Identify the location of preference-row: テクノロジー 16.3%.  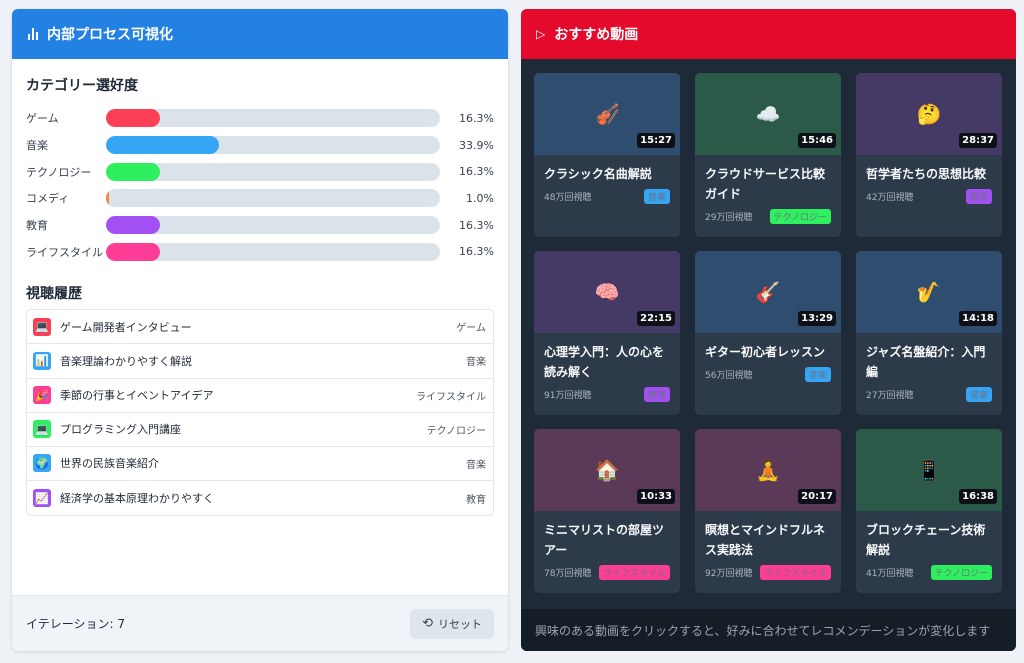
(260, 171).